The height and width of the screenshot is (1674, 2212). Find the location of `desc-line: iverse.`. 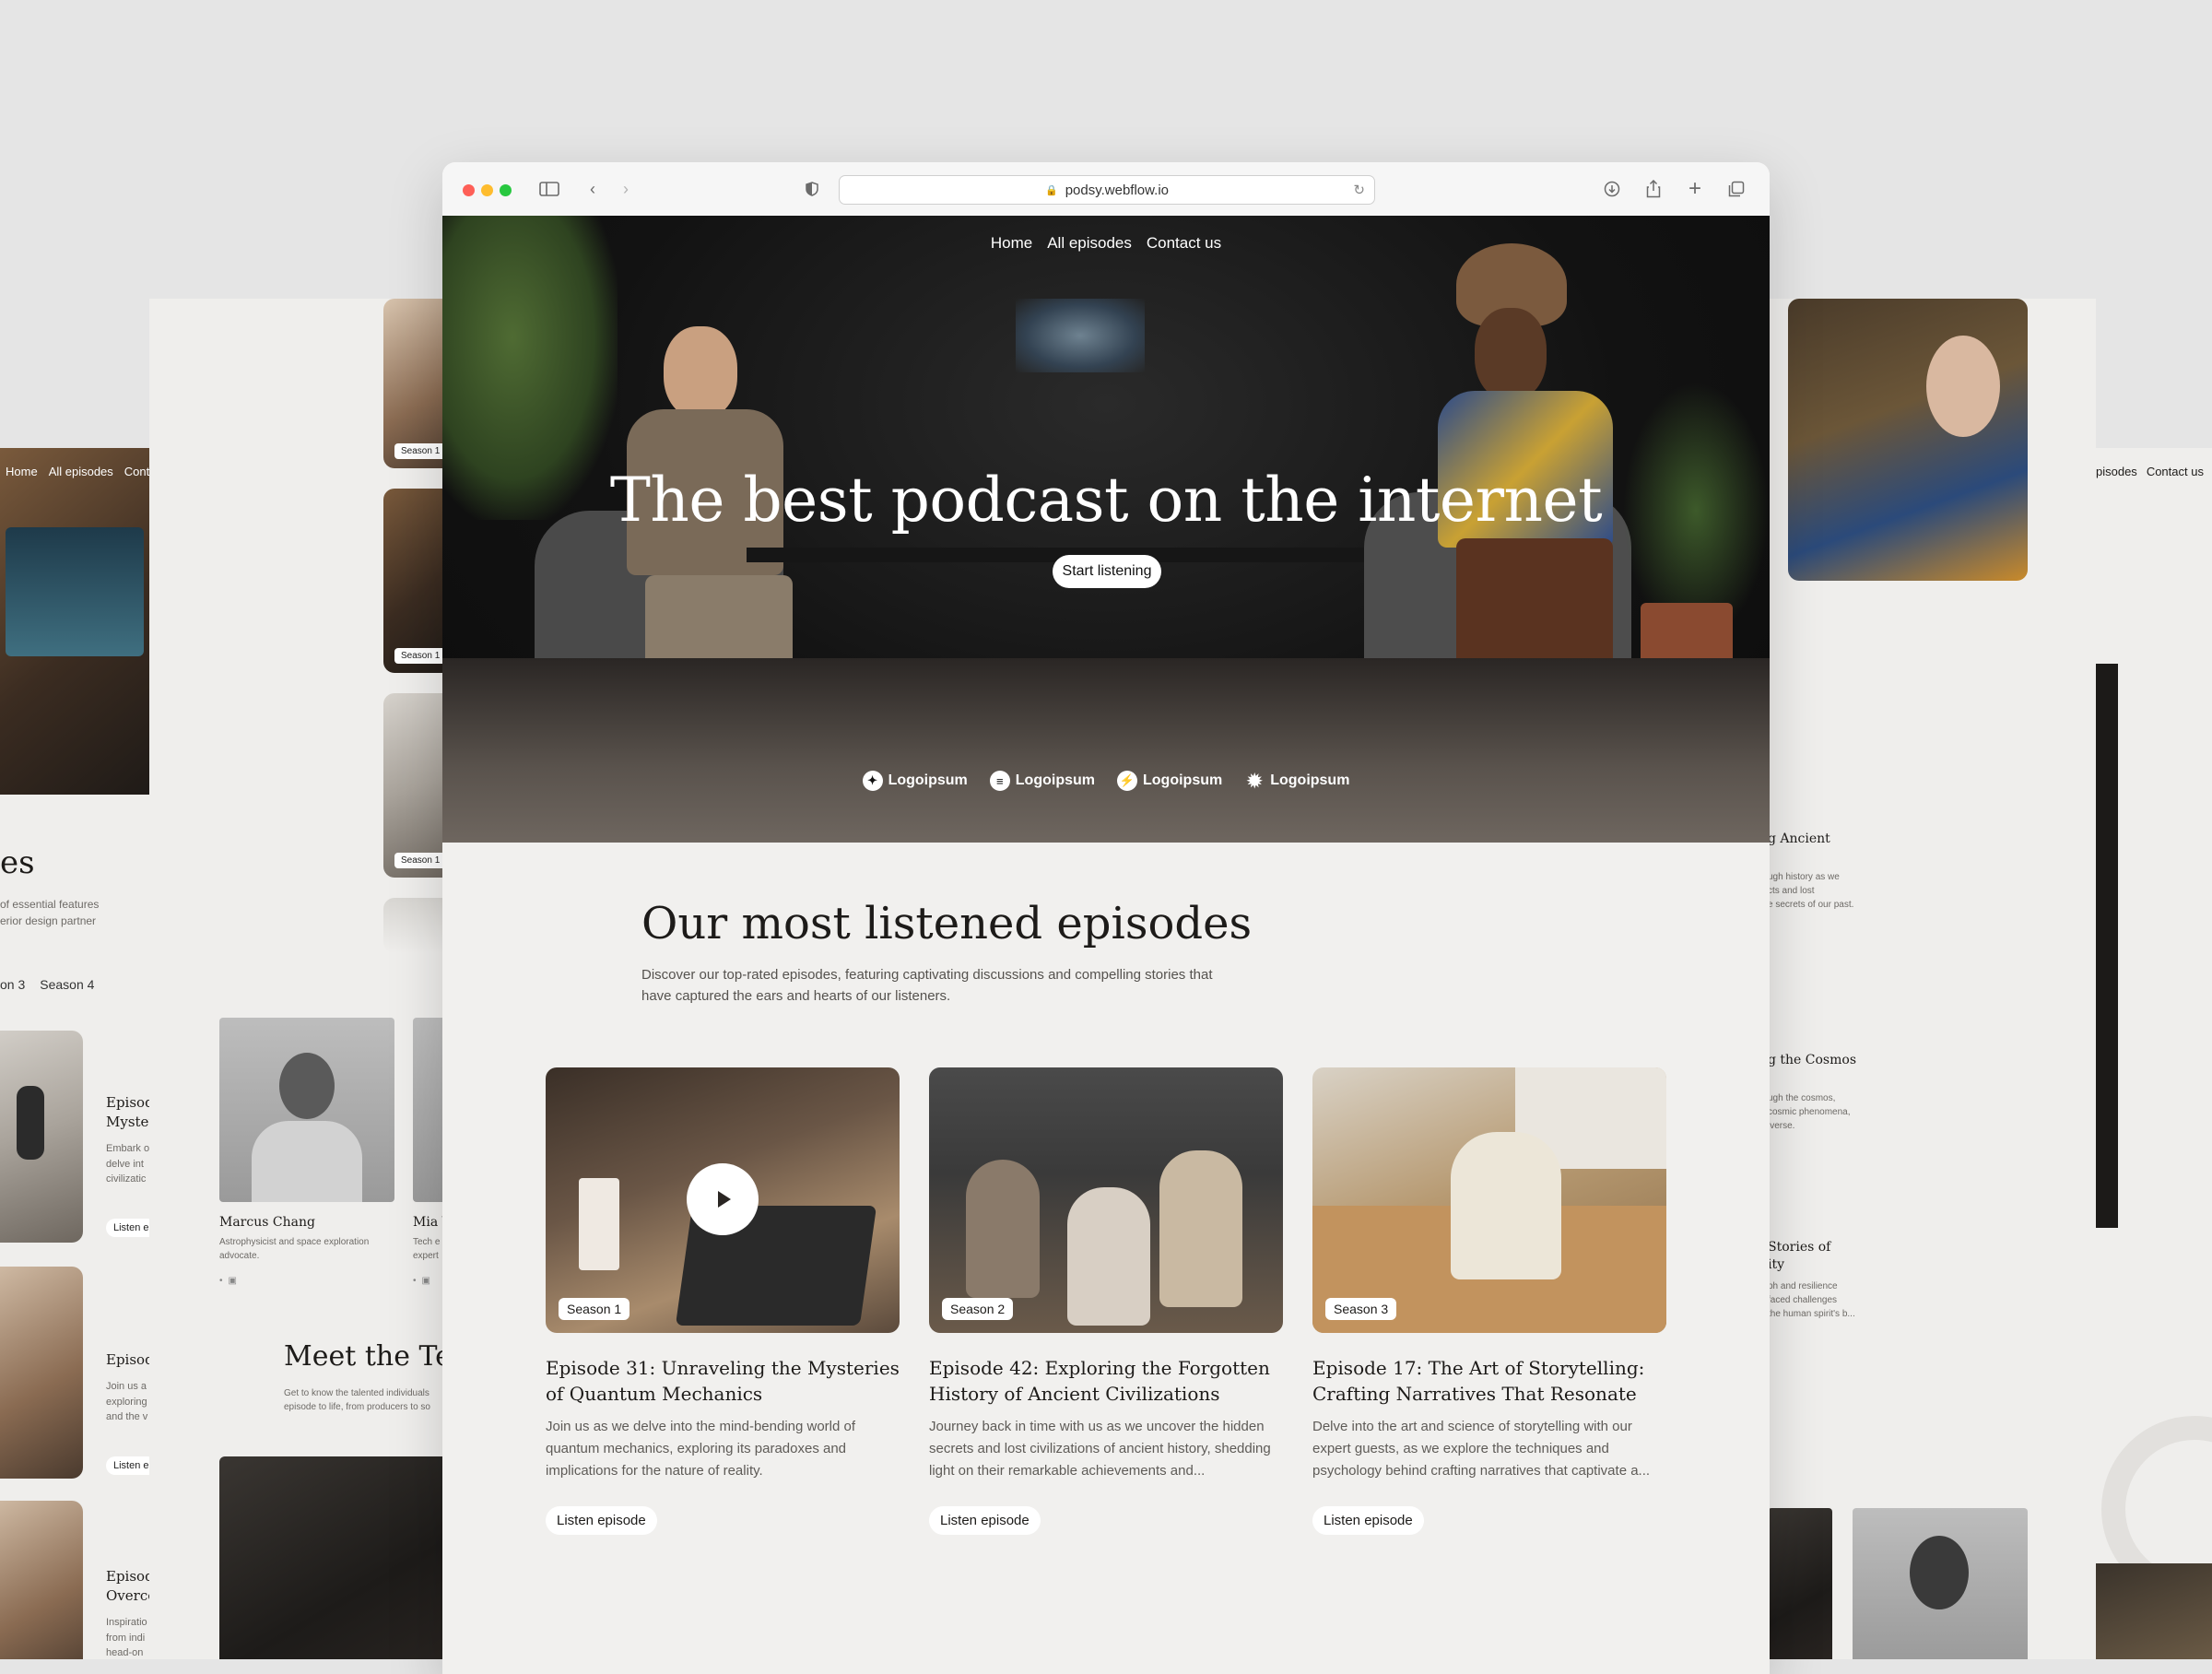

desc-line: iverse. is located at coordinates (1781, 1126).